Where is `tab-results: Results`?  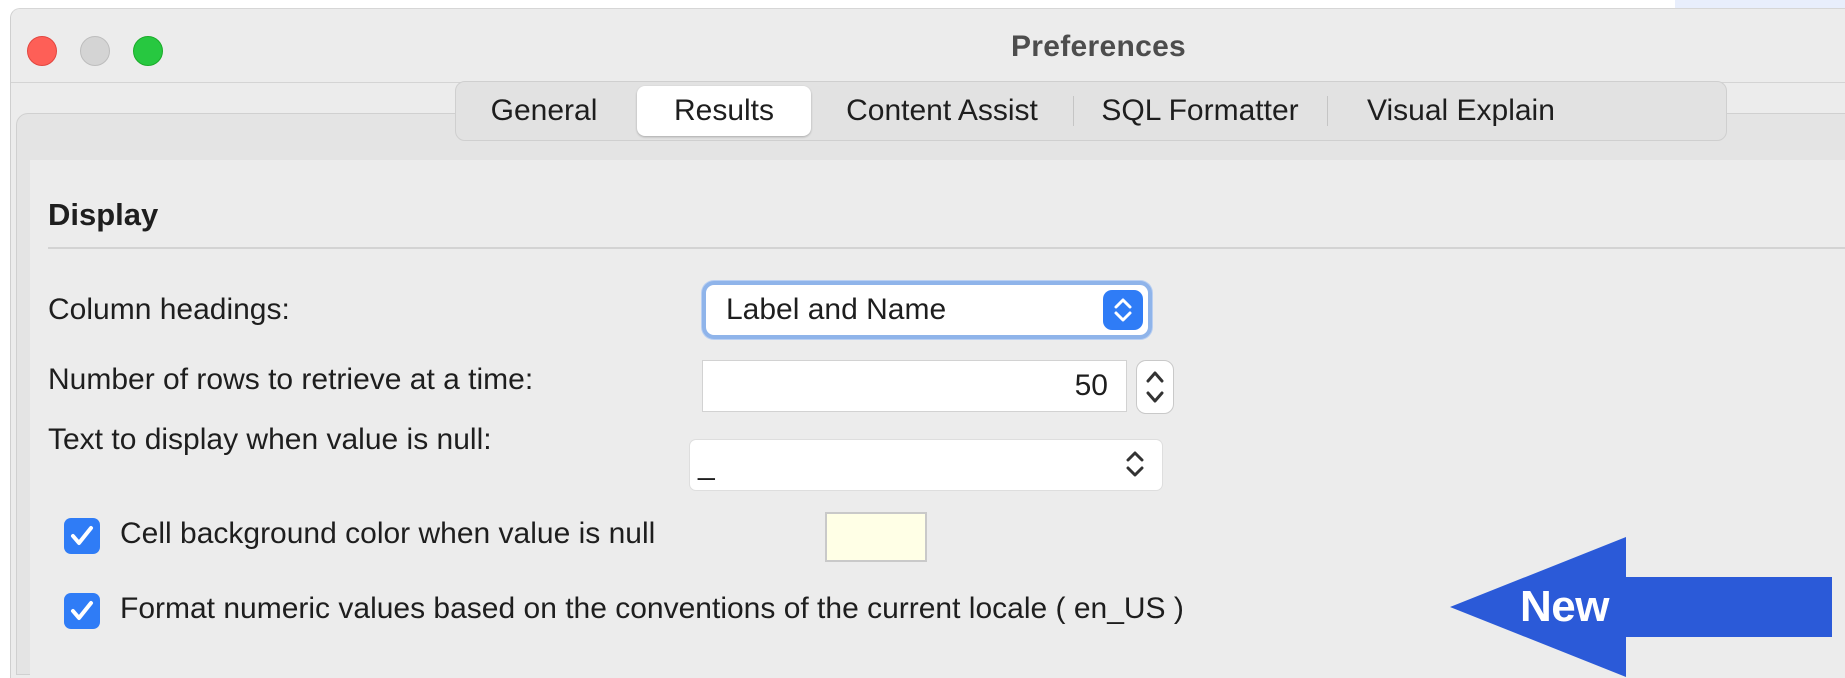 tab-results: Results is located at coordinates (724, 111).